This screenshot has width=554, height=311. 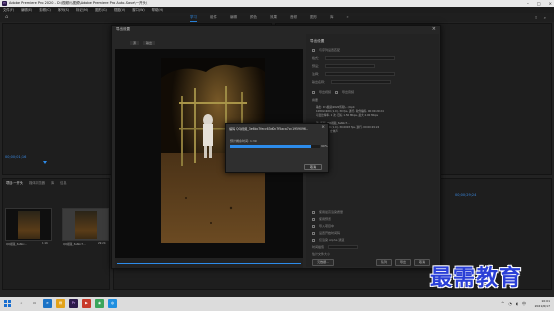 I want to click on qq-icon: ◍, so click(x=112, y=303).